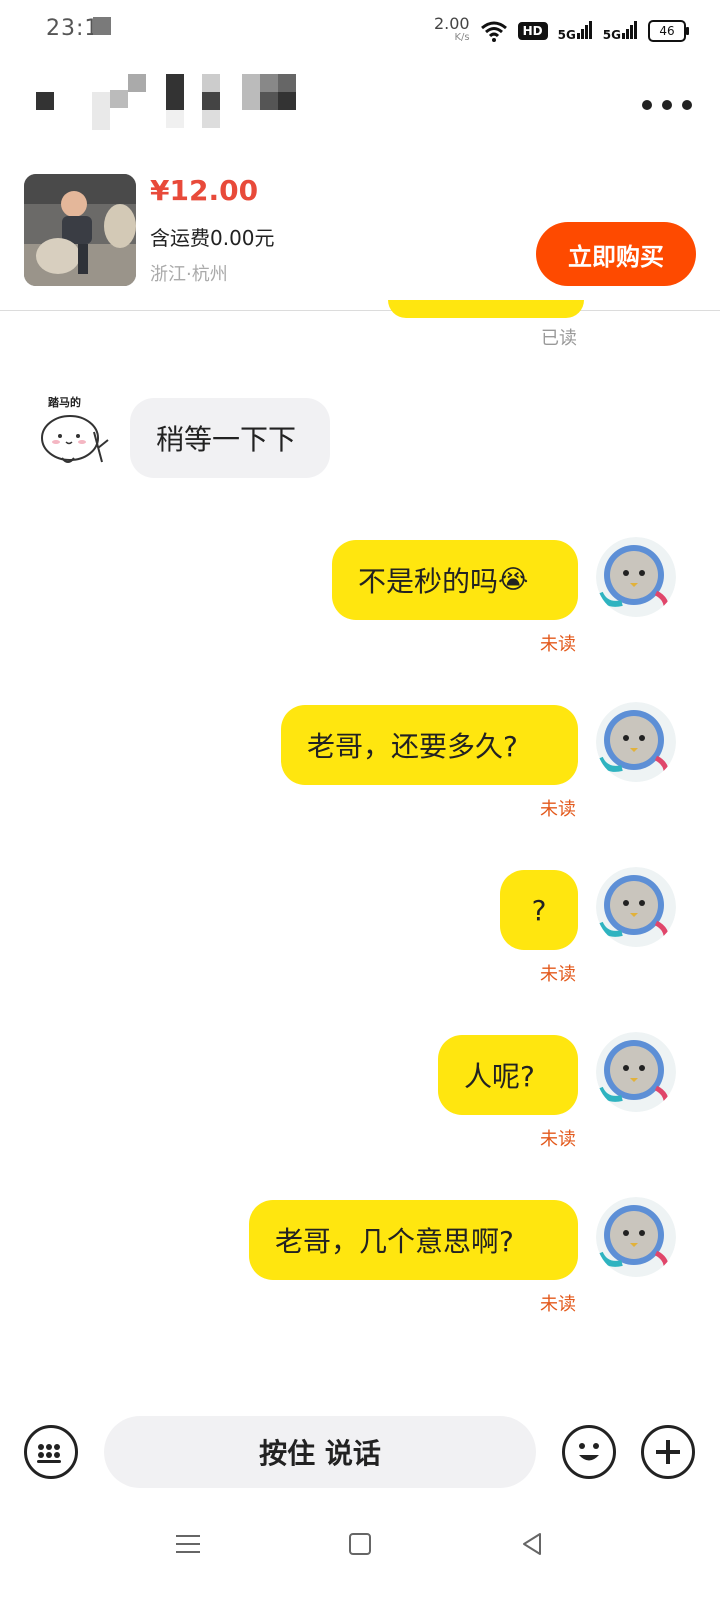 Image resolution: width=720 pixels, height=1600 pixels. Describe the element at coordinates (204, 190) in the screenshot. I see `product-price: ¥12.00` at that location.